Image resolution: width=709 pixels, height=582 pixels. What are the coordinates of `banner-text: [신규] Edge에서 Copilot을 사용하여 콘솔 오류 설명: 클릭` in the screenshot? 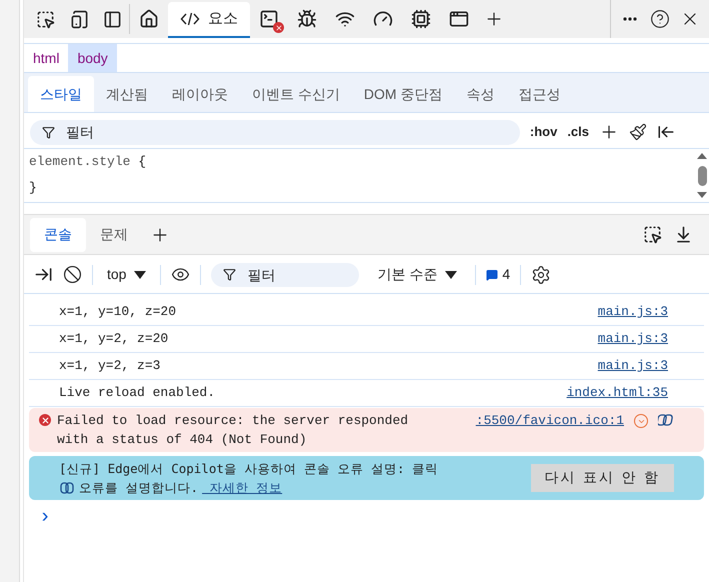 It's located at (248, 469).